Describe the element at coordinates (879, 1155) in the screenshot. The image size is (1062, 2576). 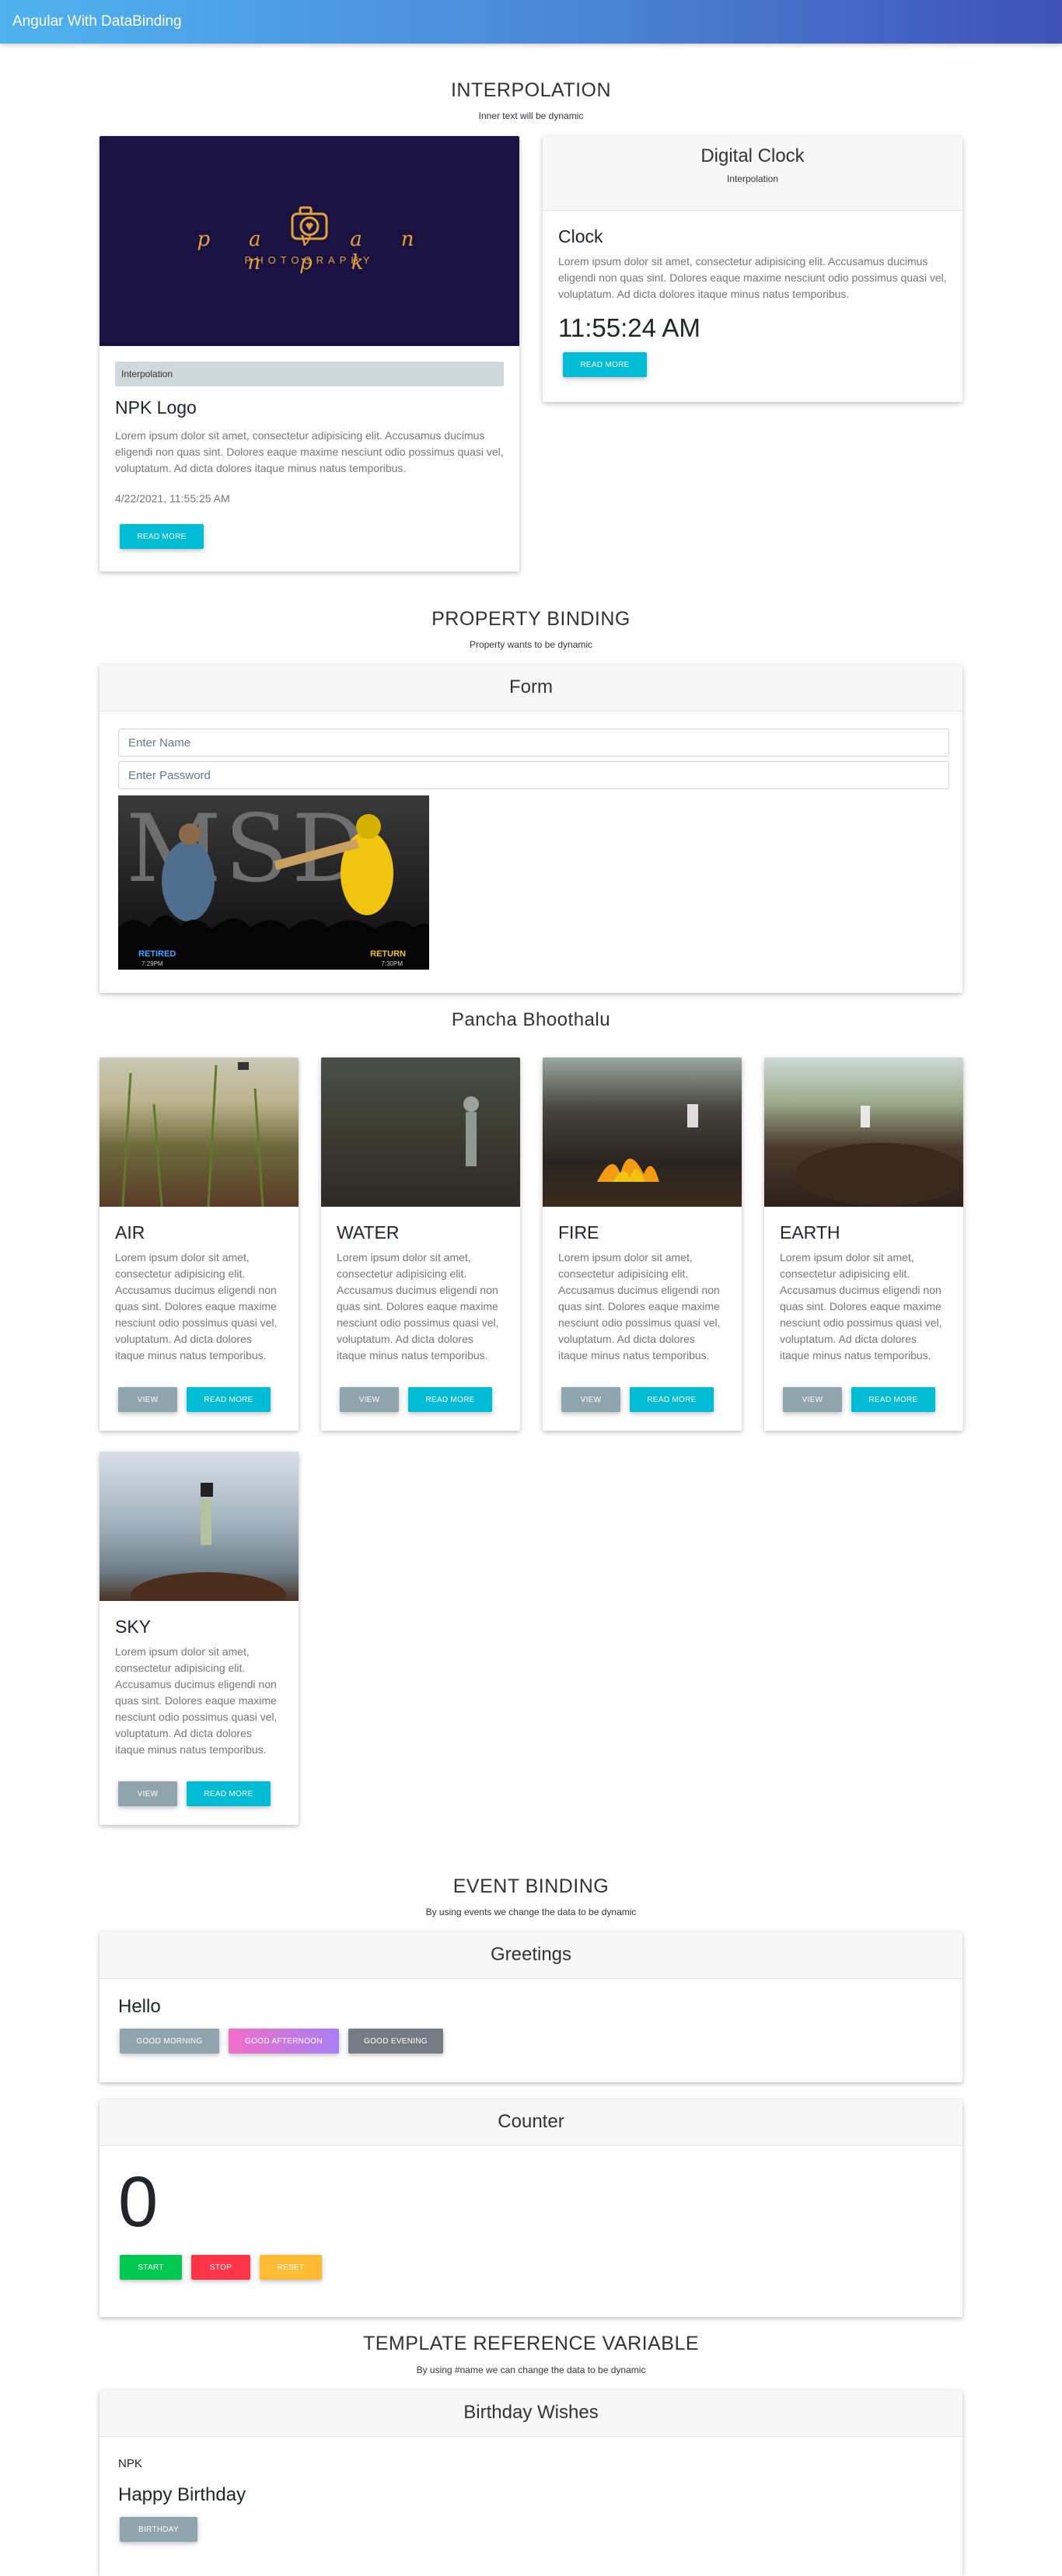
I see `soil-icon` at that location.